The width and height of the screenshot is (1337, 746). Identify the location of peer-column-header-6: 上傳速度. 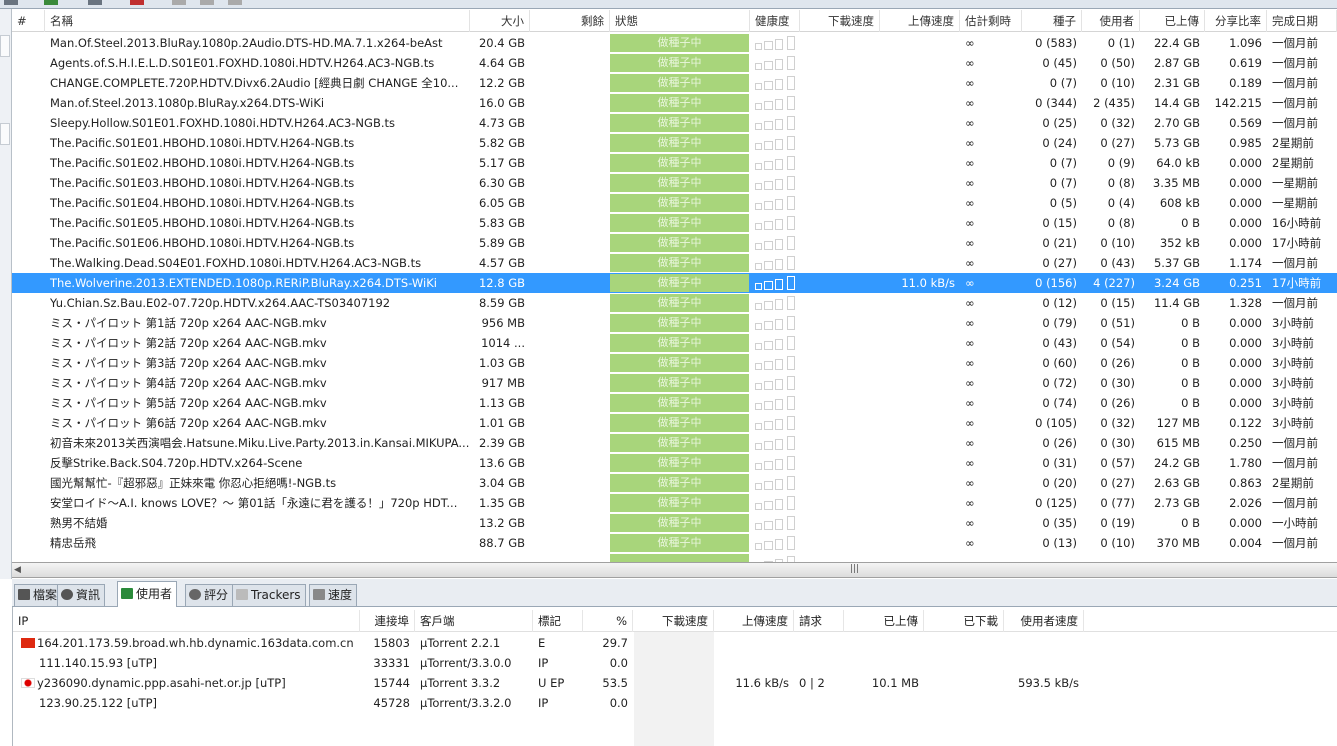
(754, 621).